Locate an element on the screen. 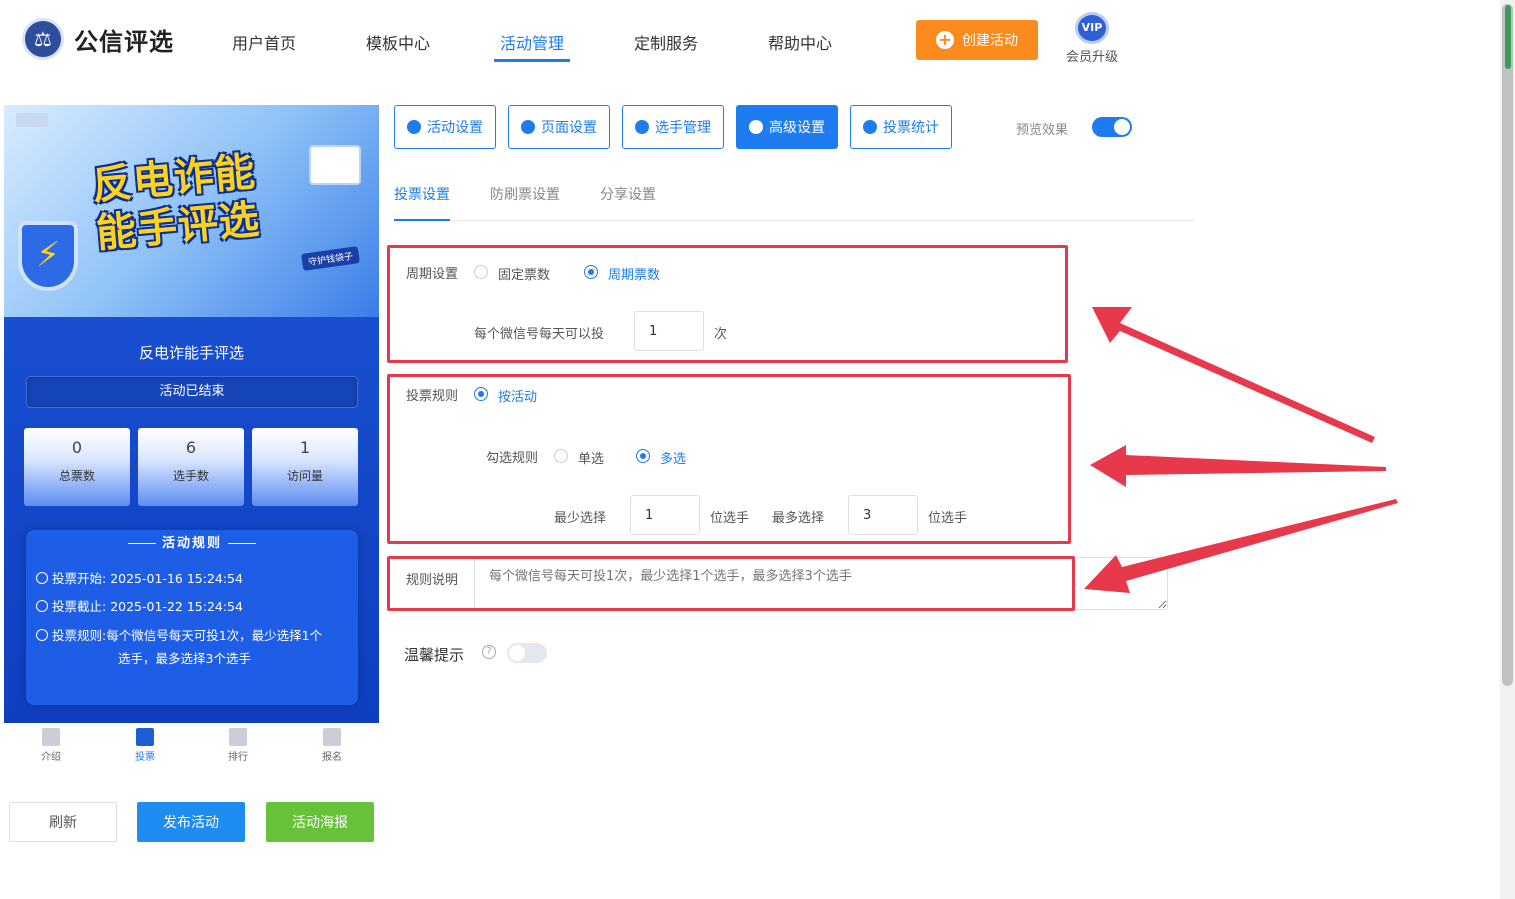 Image resolution: width=1515 pixels, height=899 pixels. max-select-label: 最多选择 is located at coordinates (798, 518).